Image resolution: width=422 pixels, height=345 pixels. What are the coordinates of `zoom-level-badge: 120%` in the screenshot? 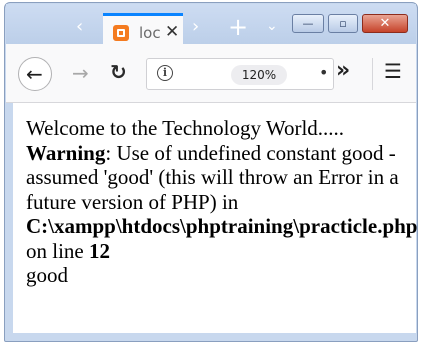 It's located at (259, 75).